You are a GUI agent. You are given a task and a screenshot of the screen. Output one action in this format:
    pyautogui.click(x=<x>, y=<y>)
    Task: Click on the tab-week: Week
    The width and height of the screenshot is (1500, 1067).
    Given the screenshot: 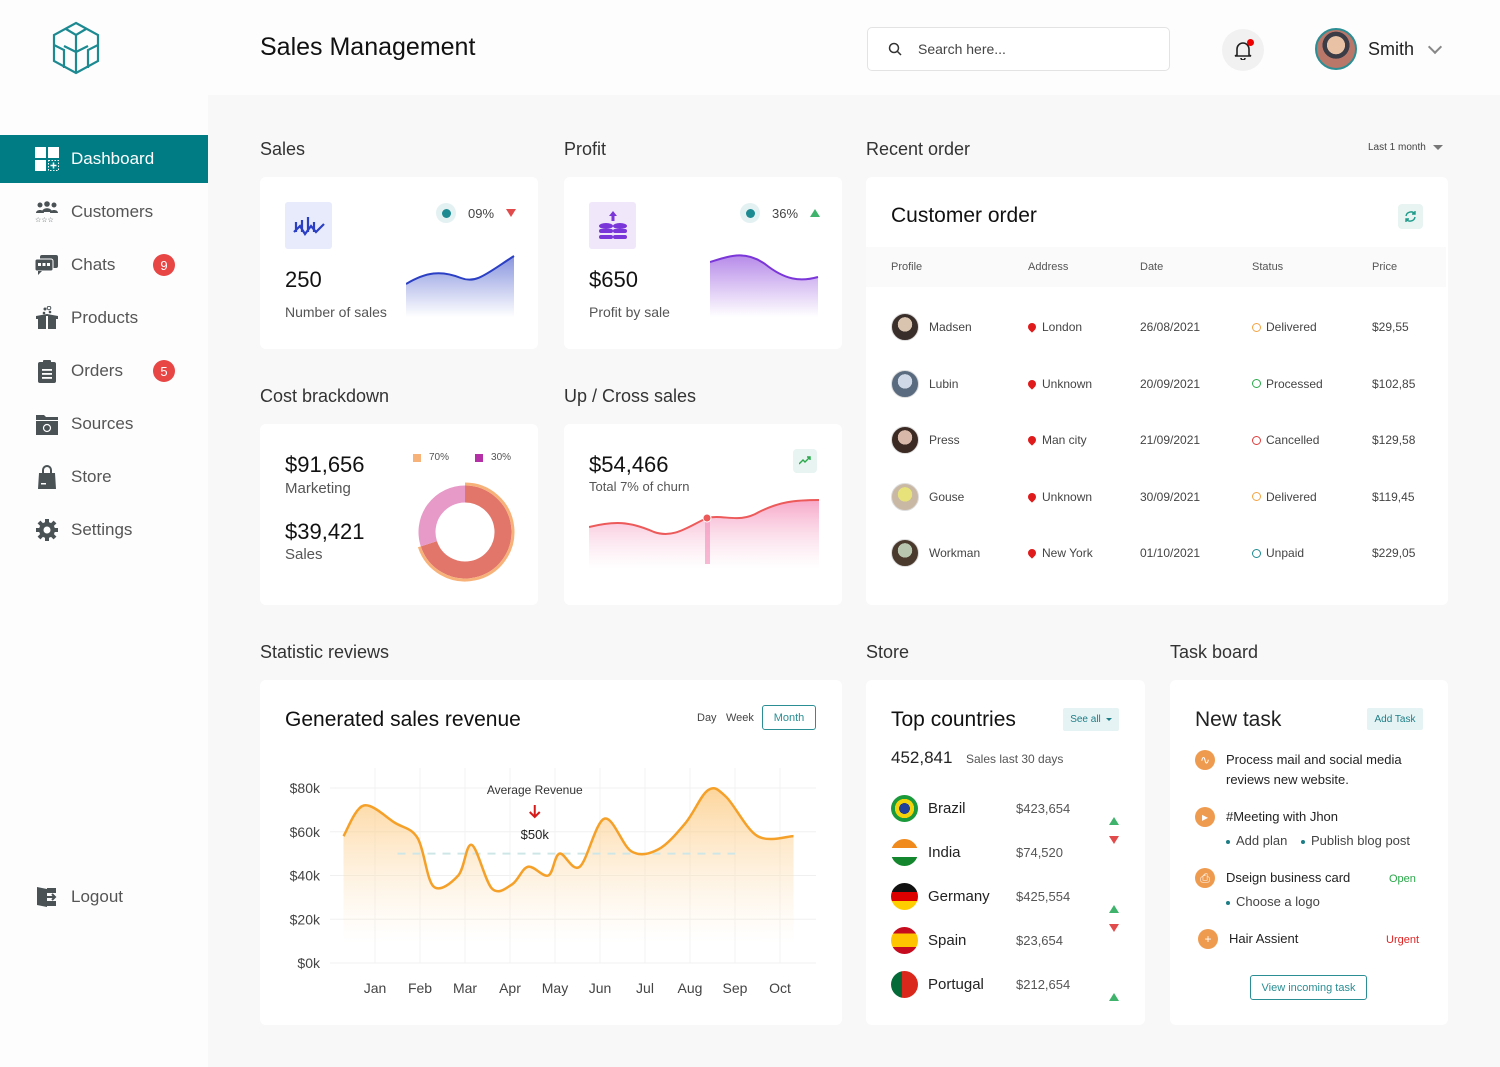 What is the action you would take?
    pyautogui.click(x=740, y=718)
    